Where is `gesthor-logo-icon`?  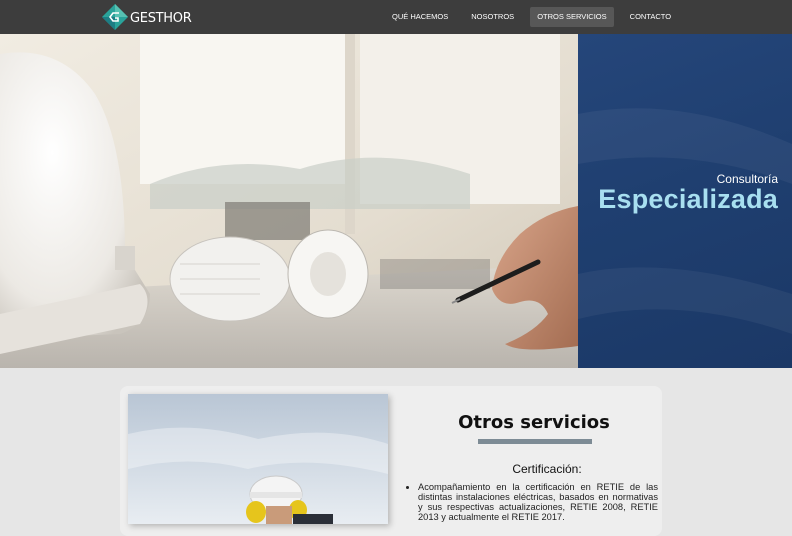
gesthor-logo-icon is located at coordinates (115, 17).